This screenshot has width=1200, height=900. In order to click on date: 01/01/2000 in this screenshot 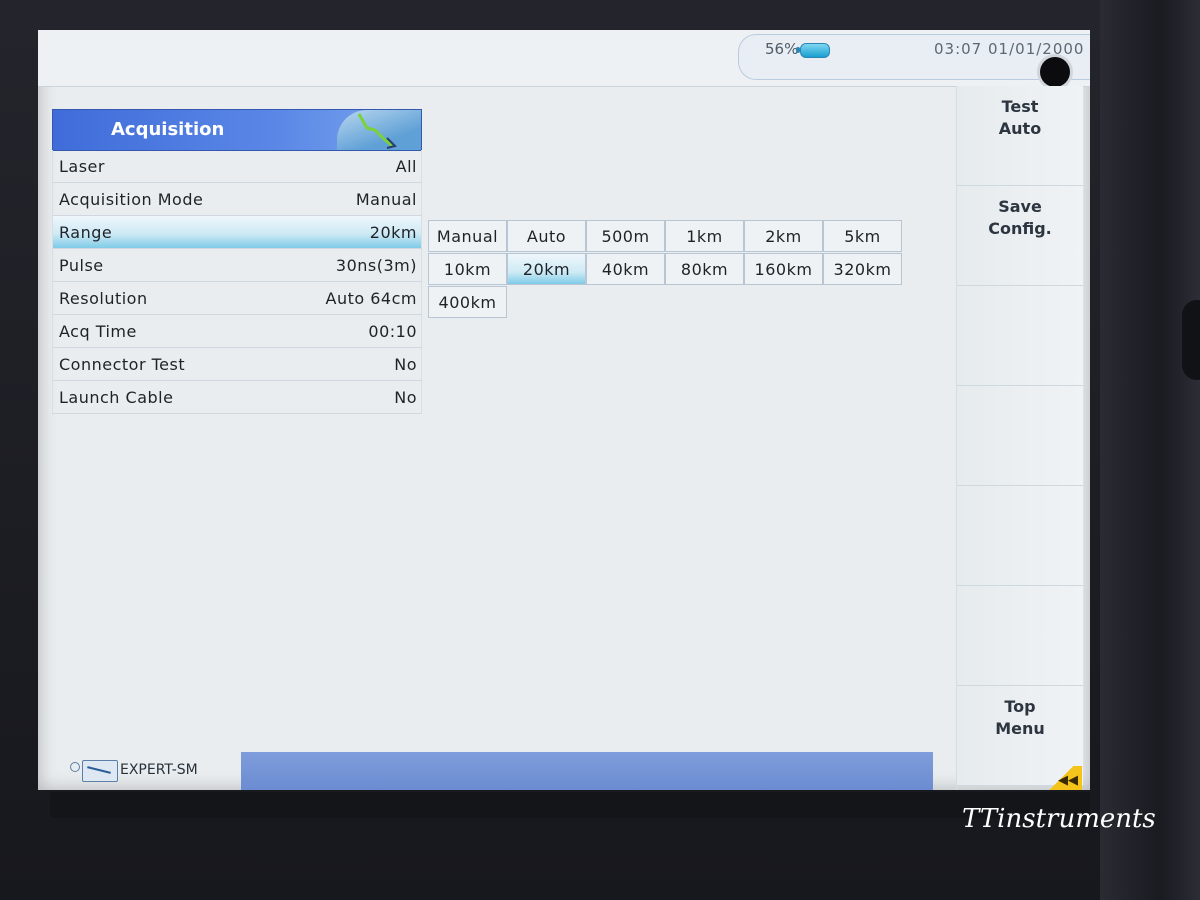, I will do `click(1036, 49)`.